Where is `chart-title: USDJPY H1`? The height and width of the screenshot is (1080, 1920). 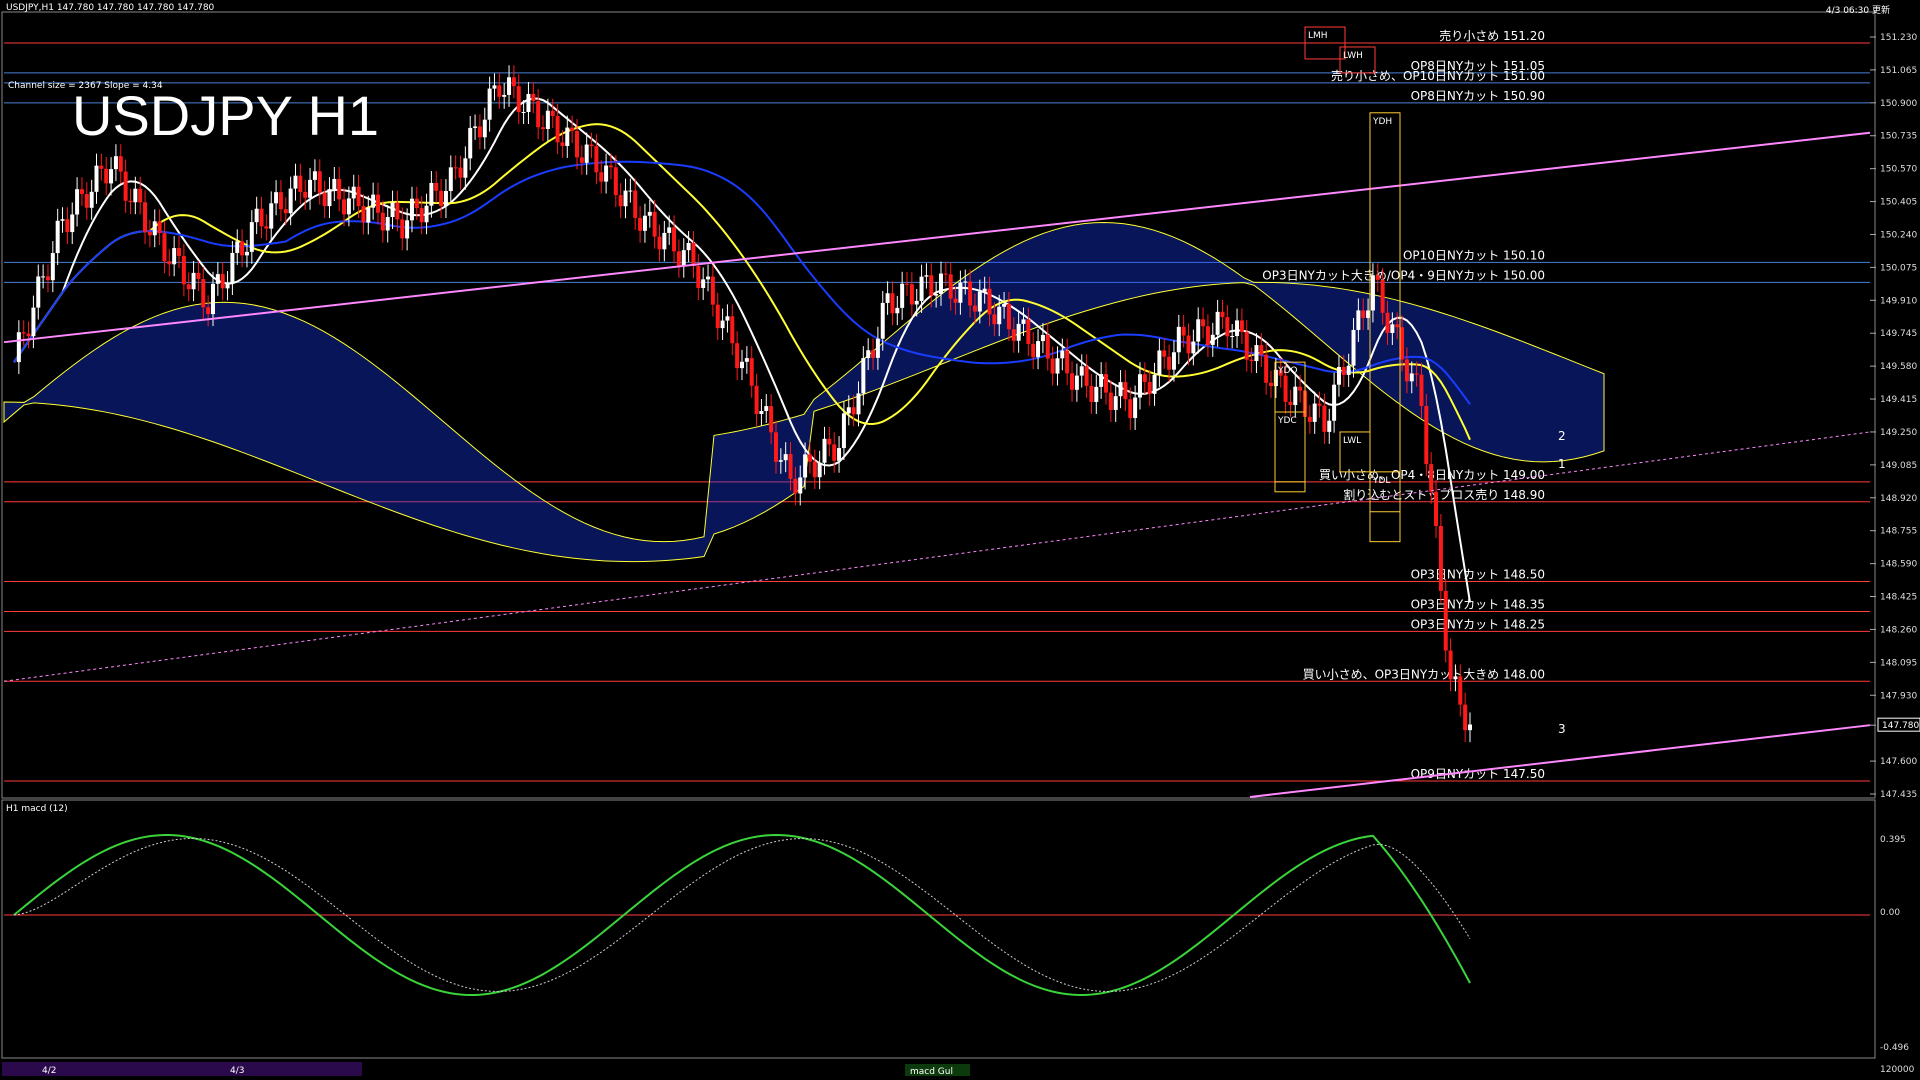
chart-title: USDJPY H1 is located at coordinates (225, 115).